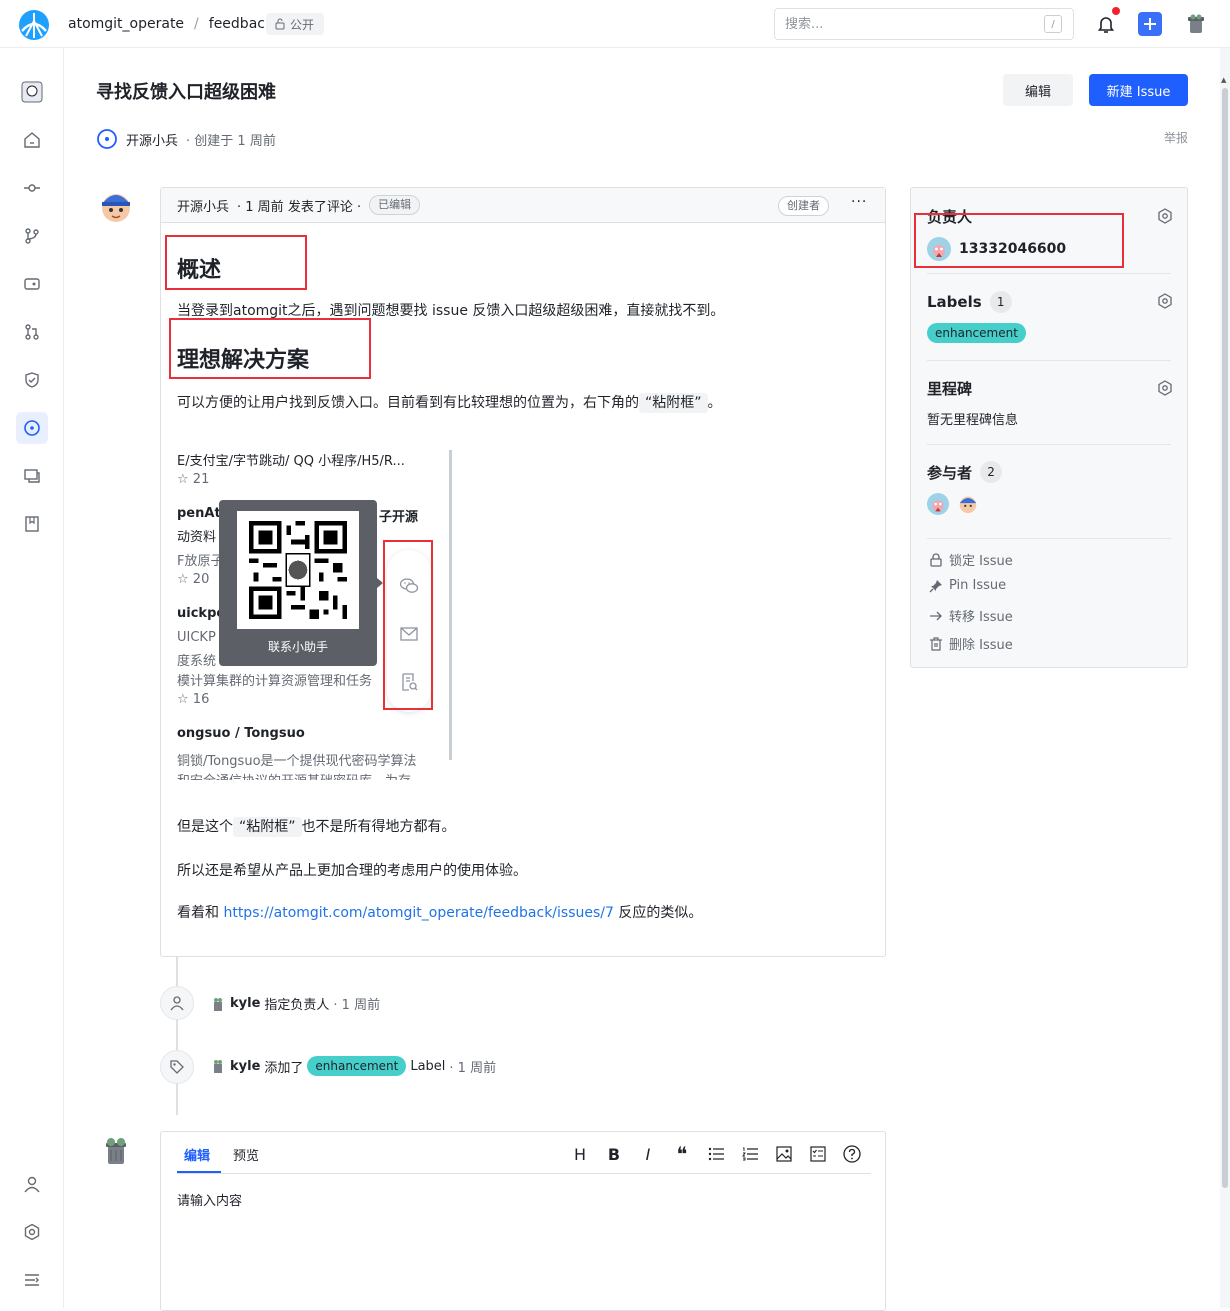 The image size is (1230, 1311). What do you see at coordinates (1050, 317) in the screenshot?
I see `labels-section: Labels 1 enhancement` at bounding box center [1050, 317].